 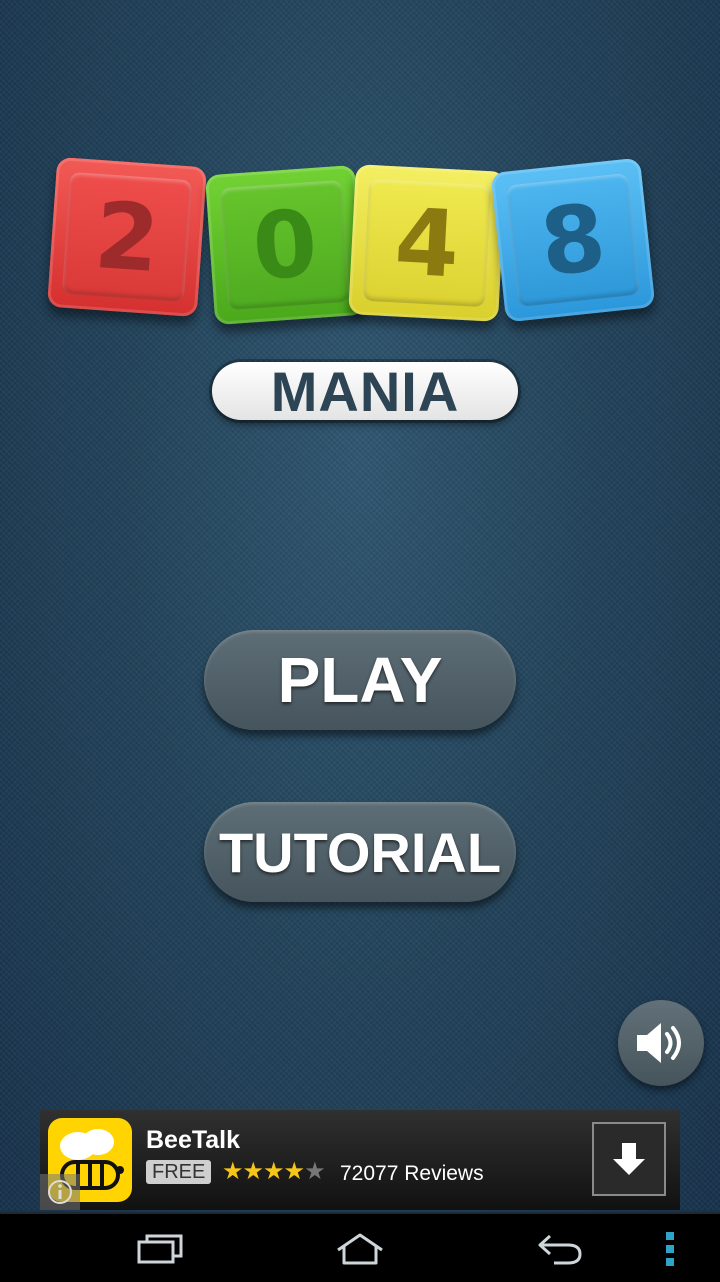 I want to click on back-button, so click(x=560, y=1249).